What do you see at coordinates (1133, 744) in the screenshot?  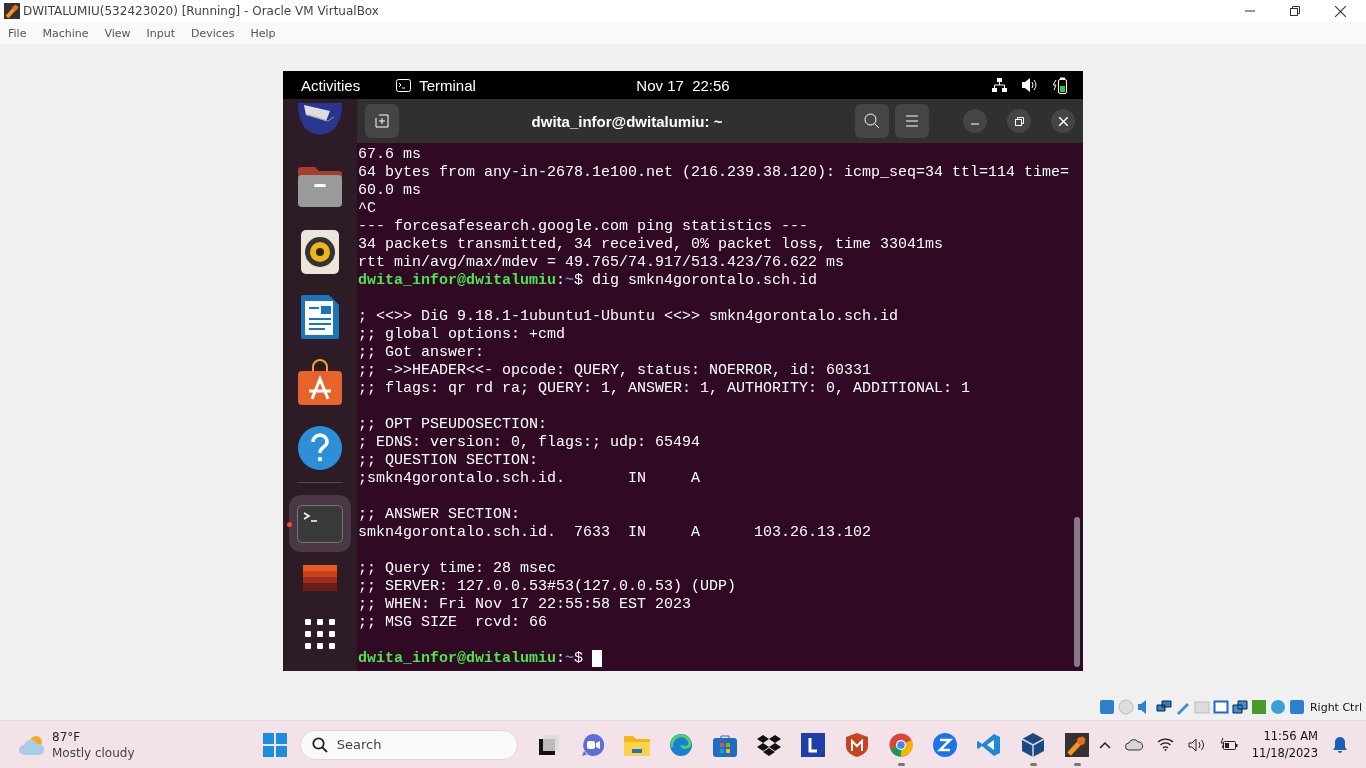 I see `cloud-icon` at bounding box center [1133, 744].